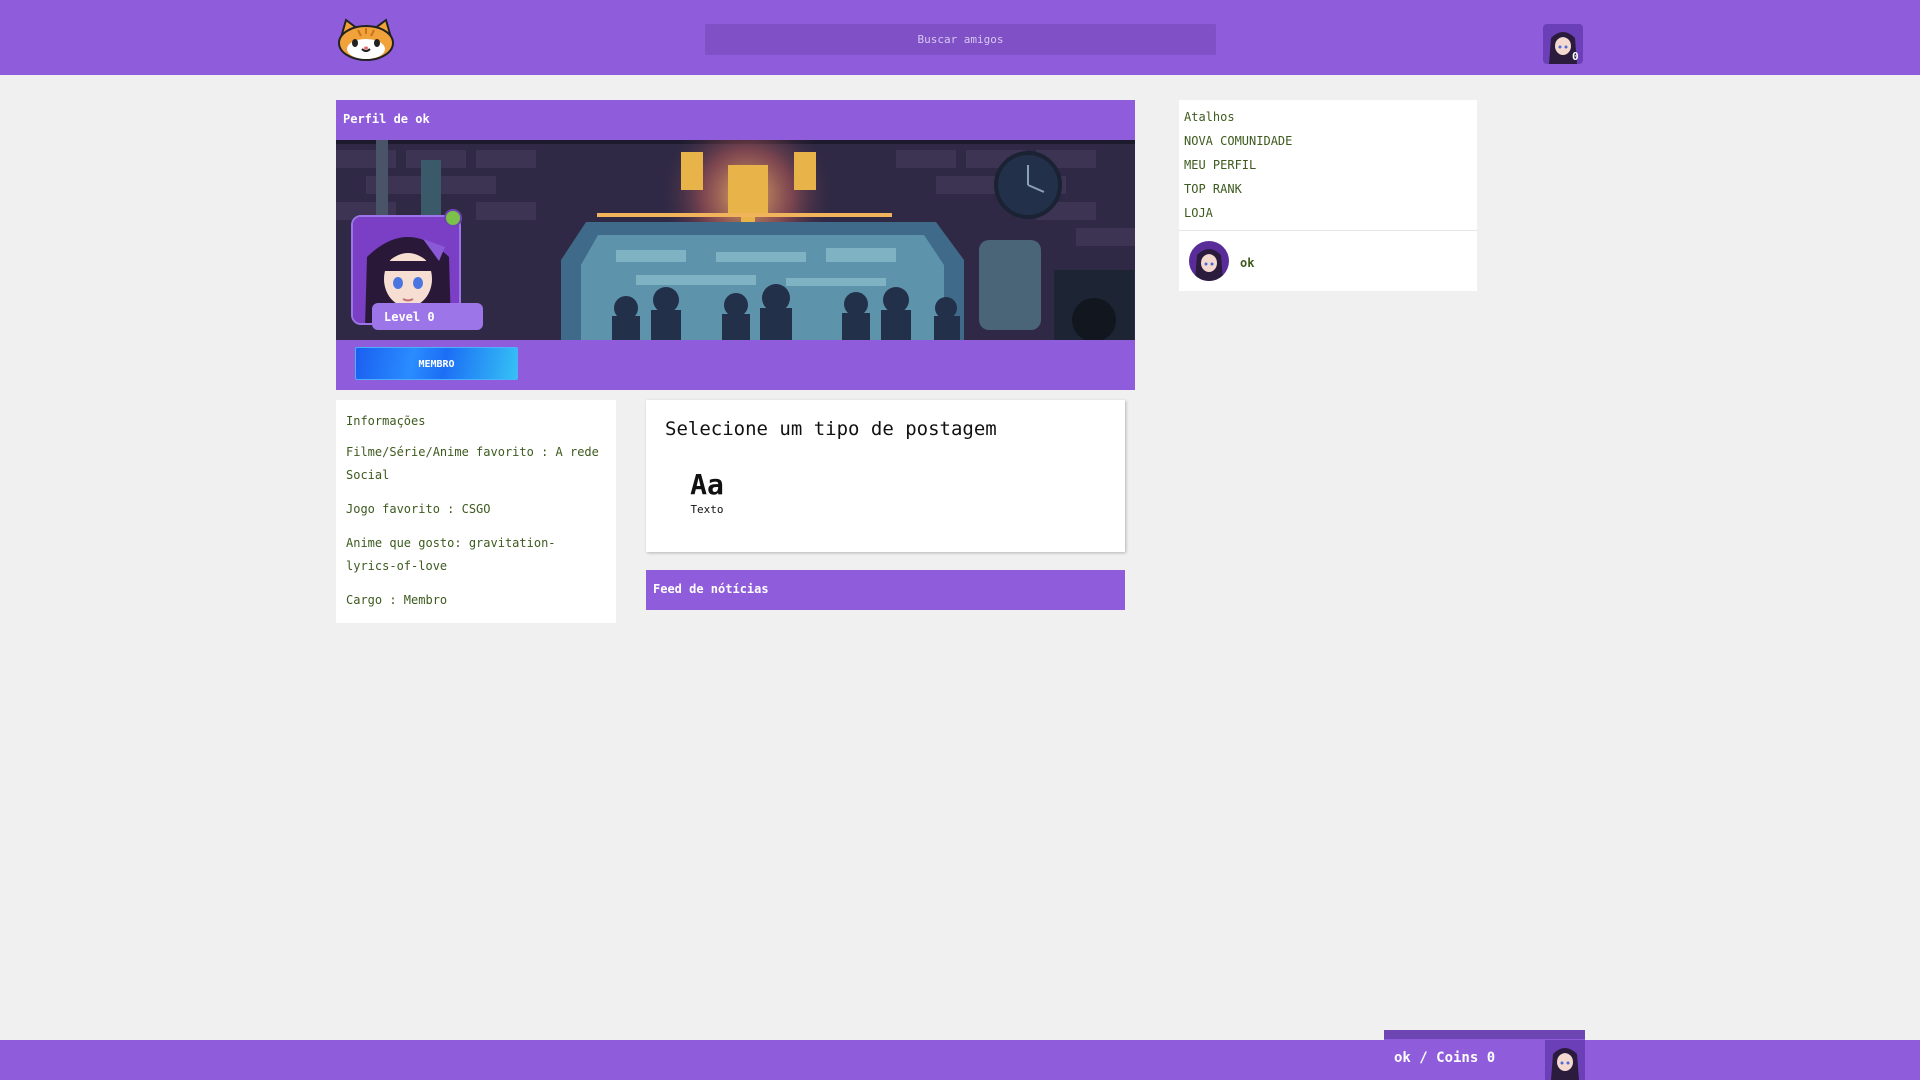 Image resolution: width=1920 pixels, height=1080 pixels. What do you see at coordinates (1220, 165) in the screenshot?
I see `shortcut-my-profile: MEU PERFIL` at bounding box center [1220, 165].